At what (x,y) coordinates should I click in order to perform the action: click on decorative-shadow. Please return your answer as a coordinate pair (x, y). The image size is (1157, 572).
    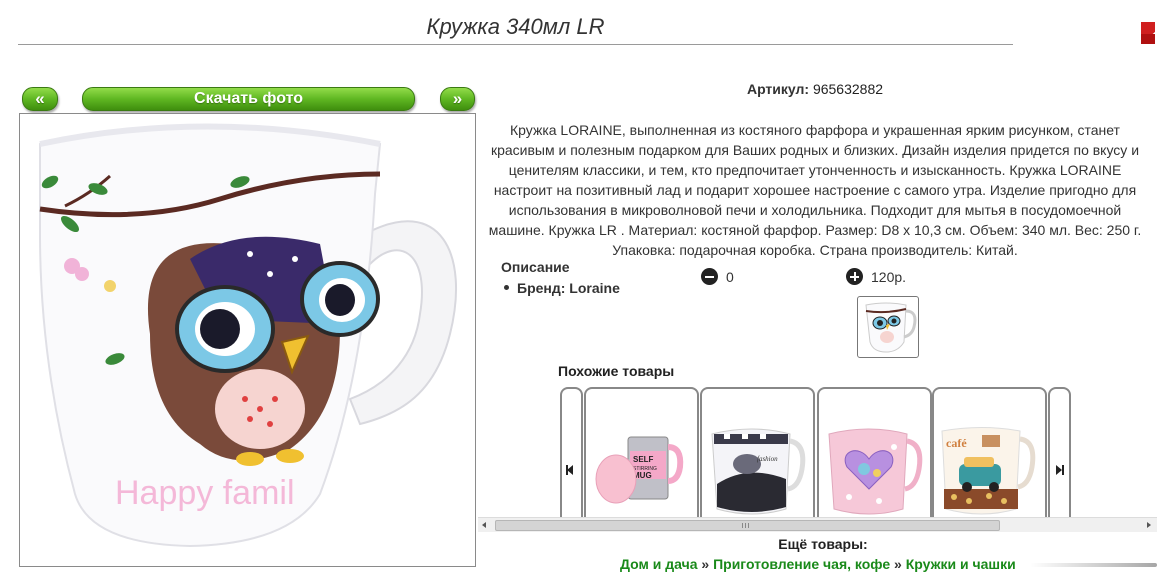
    Looking at the image, I should click on (1093, 565).